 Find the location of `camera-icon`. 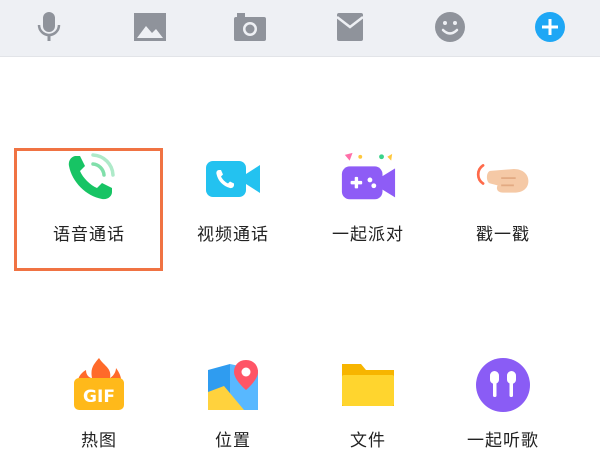

camera-icon is located at coordinates (250, 27).